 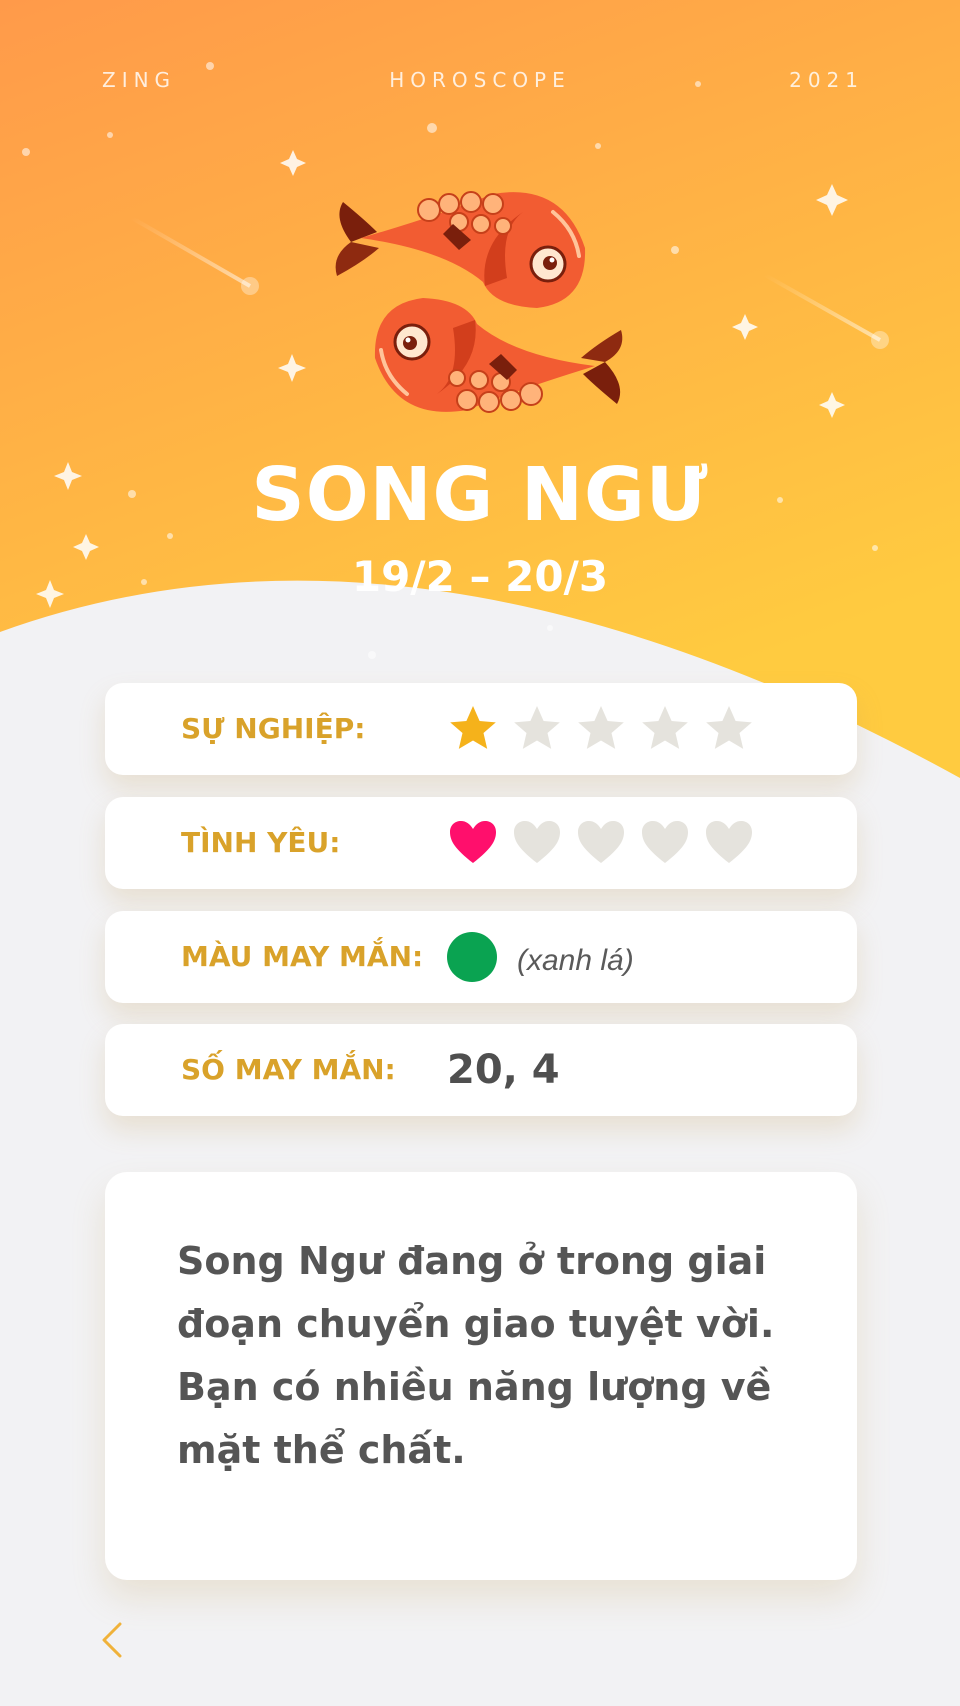 What do you see at coordinates (288, 1069) in the screenshot?
I see `lucky-number-label: SỐ MAY MẮN:` at bounding box center [288, 1069].